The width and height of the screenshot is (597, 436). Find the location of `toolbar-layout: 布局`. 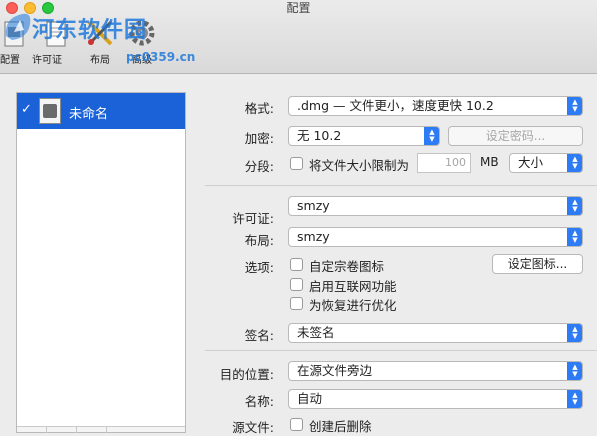

toolbar-layout: 布局 is located at coordinates (100, 43).